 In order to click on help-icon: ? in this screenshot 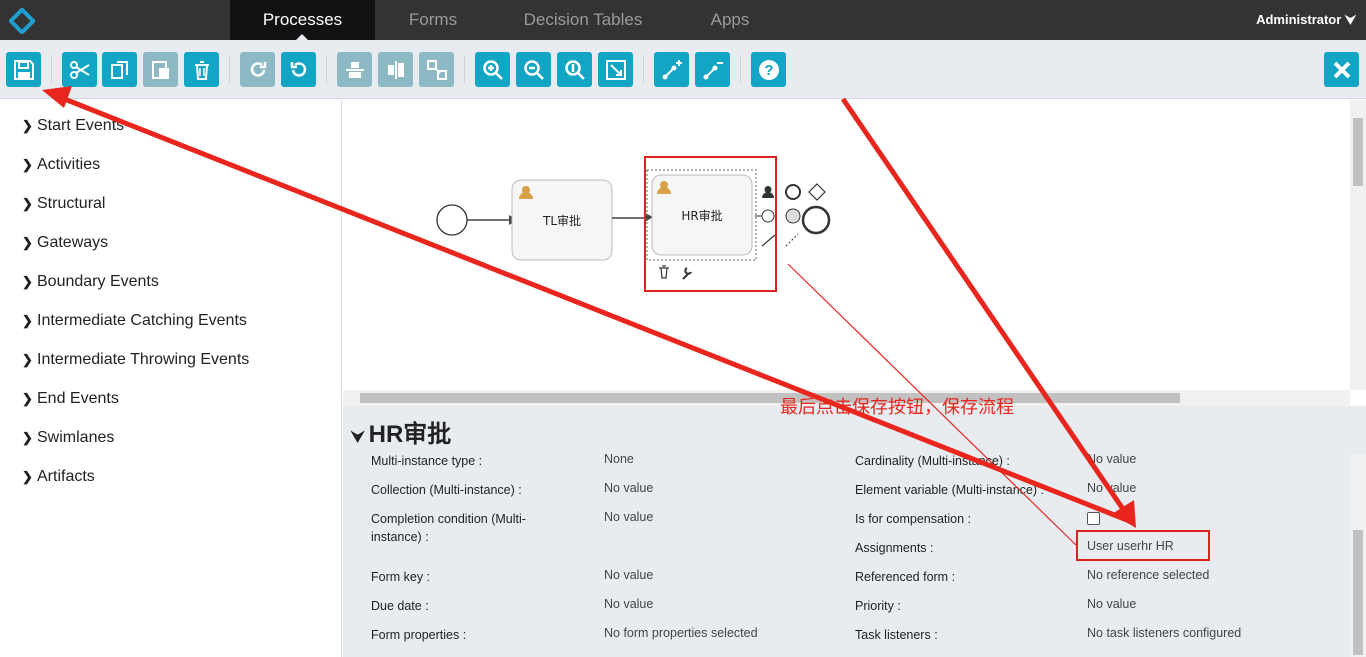, I will do `click(768, 69)`.